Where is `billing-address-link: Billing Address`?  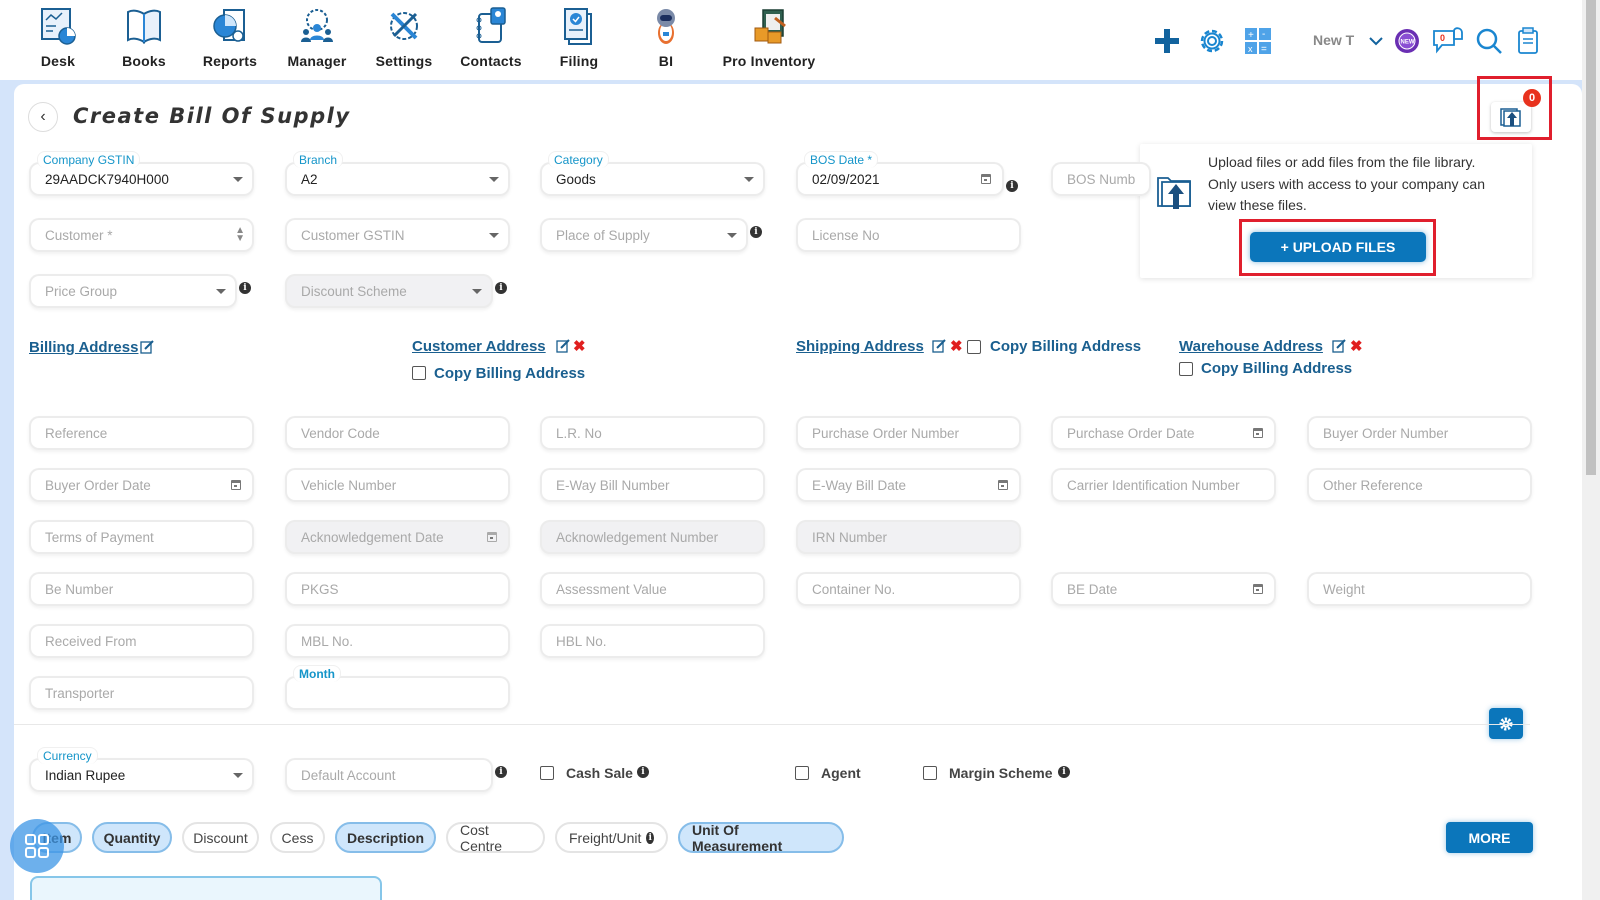
billing-address-link: Billing Address is located at coordinates (83, 347).